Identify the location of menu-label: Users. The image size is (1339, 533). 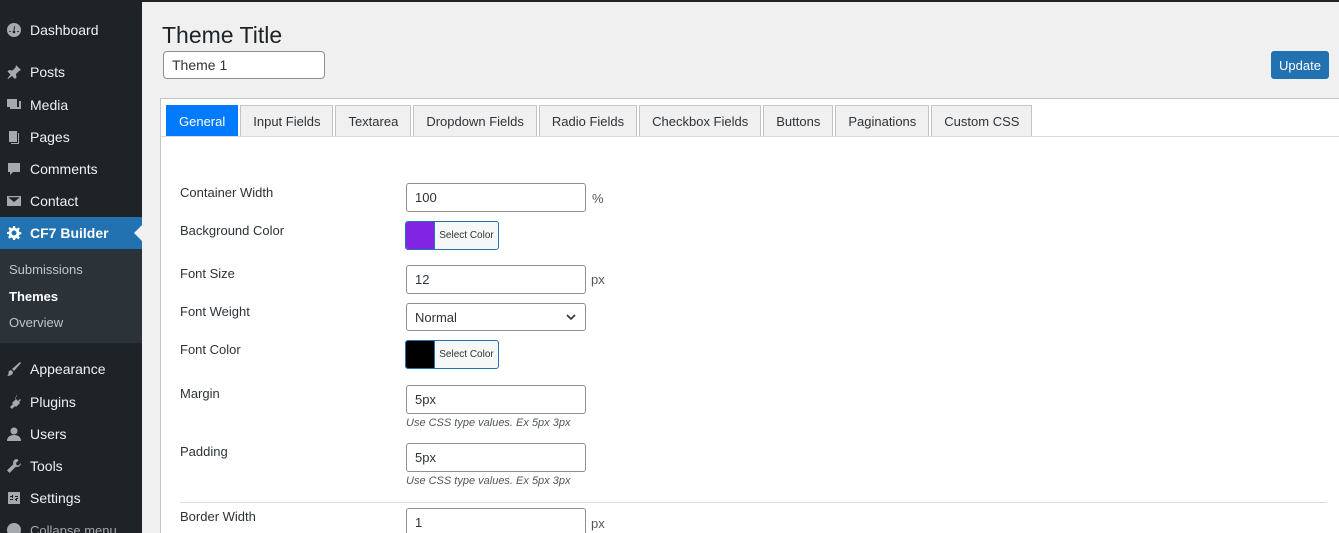
(48, 434).